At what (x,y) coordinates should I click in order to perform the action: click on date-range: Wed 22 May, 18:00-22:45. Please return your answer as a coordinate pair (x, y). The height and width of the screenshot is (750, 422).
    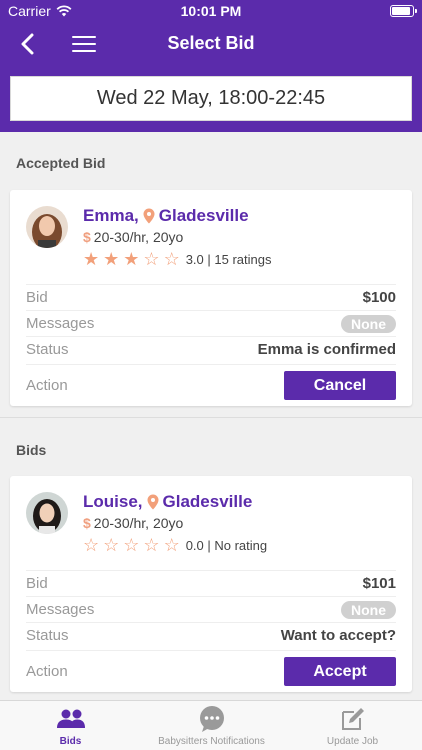
    Looking at the image, I should click on (211, 98).